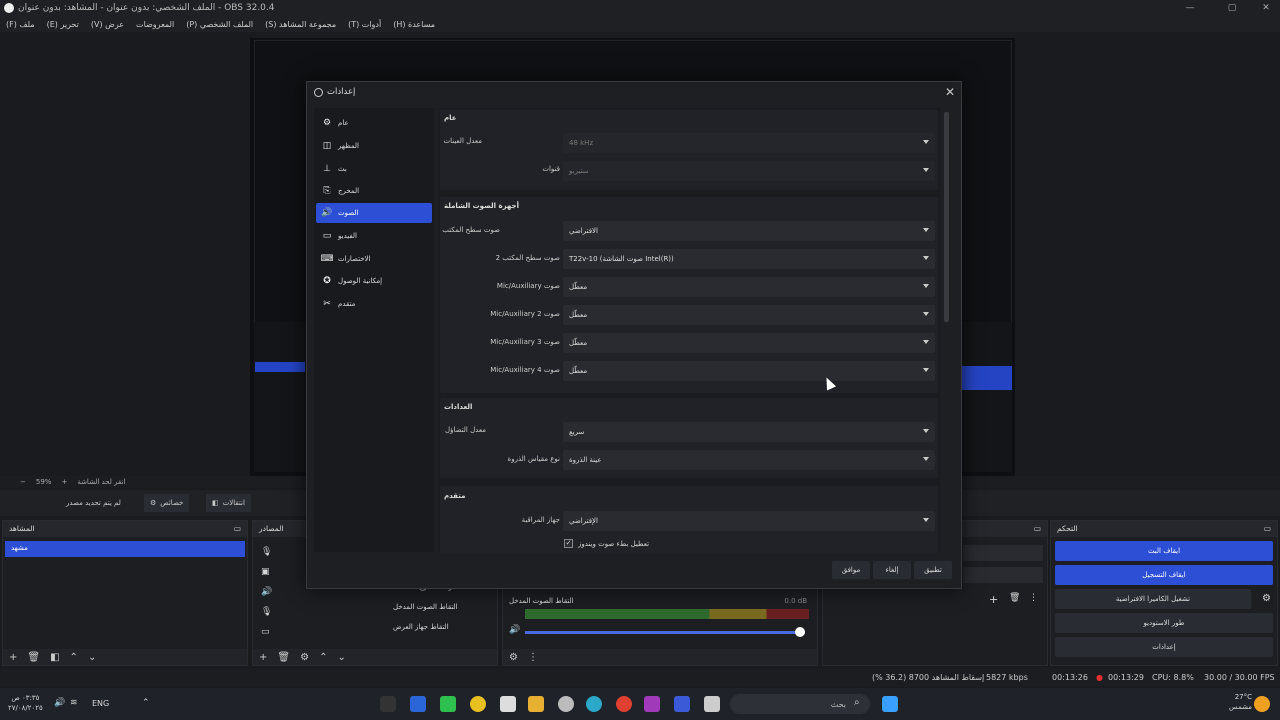  I want to click on search-icon: ⌕, so click(857, 702).